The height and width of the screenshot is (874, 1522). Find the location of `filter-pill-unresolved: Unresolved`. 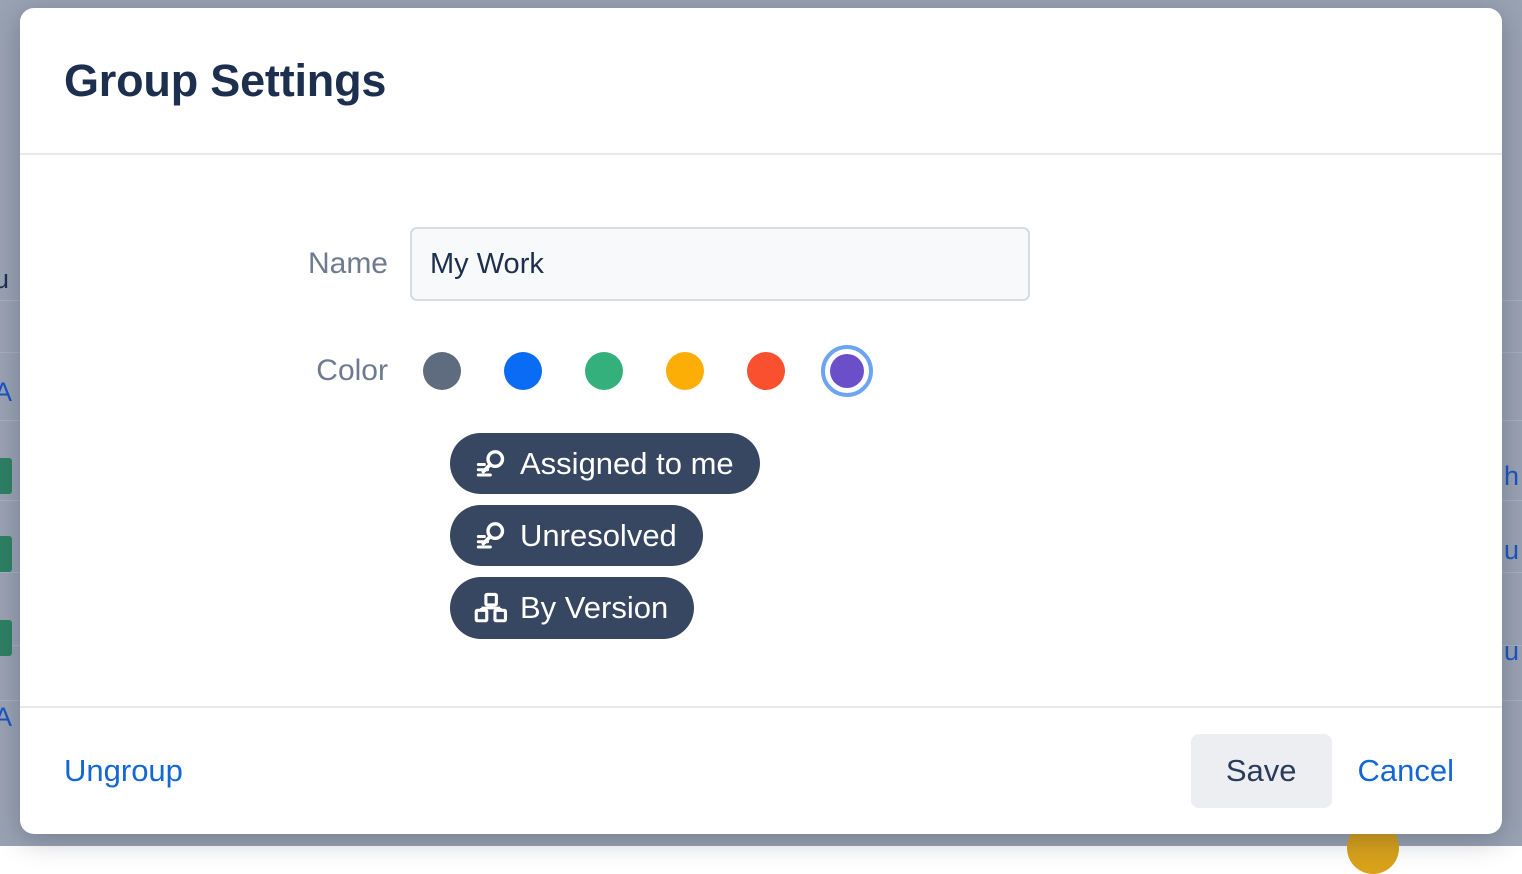

filter-pill-unresolved: Unresolved is located at coordinates (576, 535).